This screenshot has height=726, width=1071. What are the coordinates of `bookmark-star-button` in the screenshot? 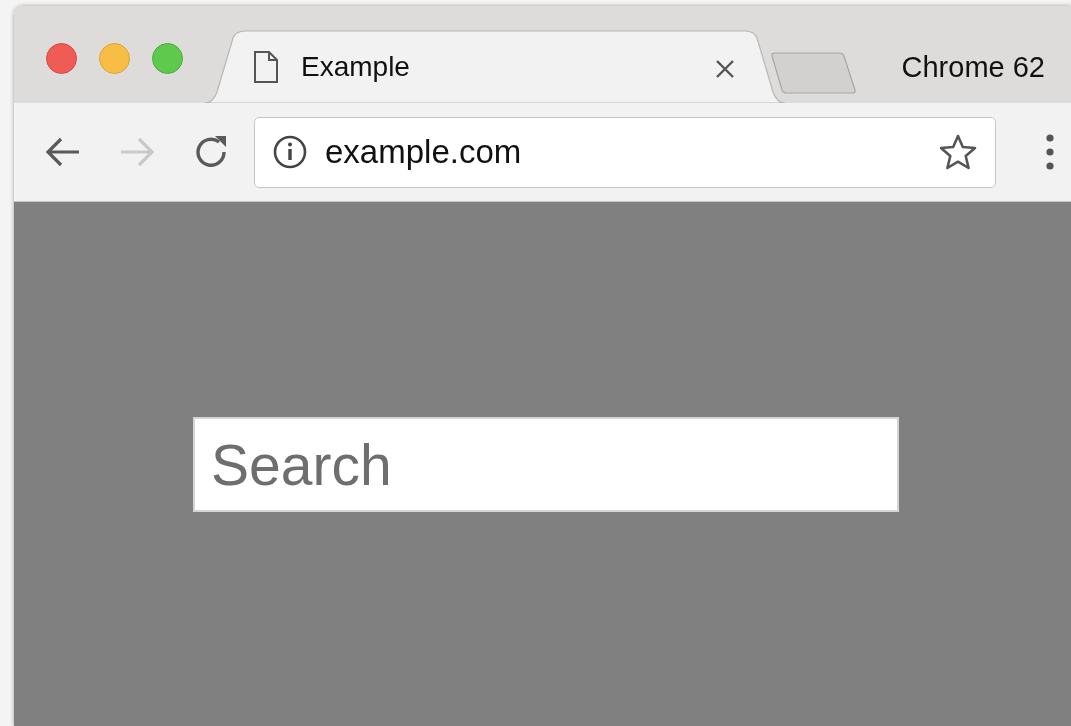 It's located at (958, 152).